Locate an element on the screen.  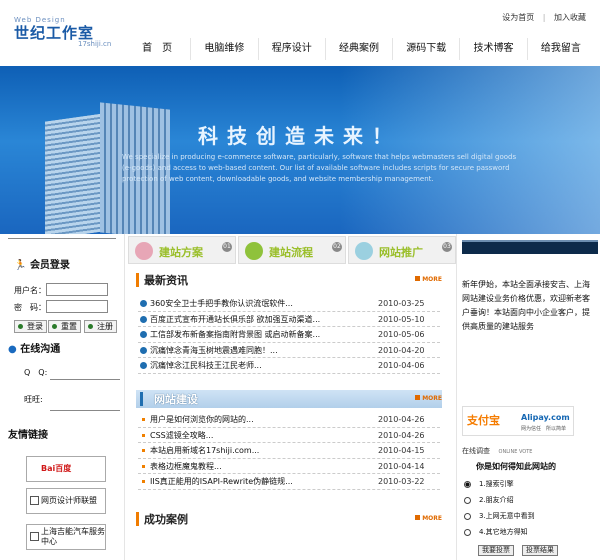
tab-site-plan: 建站方案 01 is located at coordinates (182, 250).